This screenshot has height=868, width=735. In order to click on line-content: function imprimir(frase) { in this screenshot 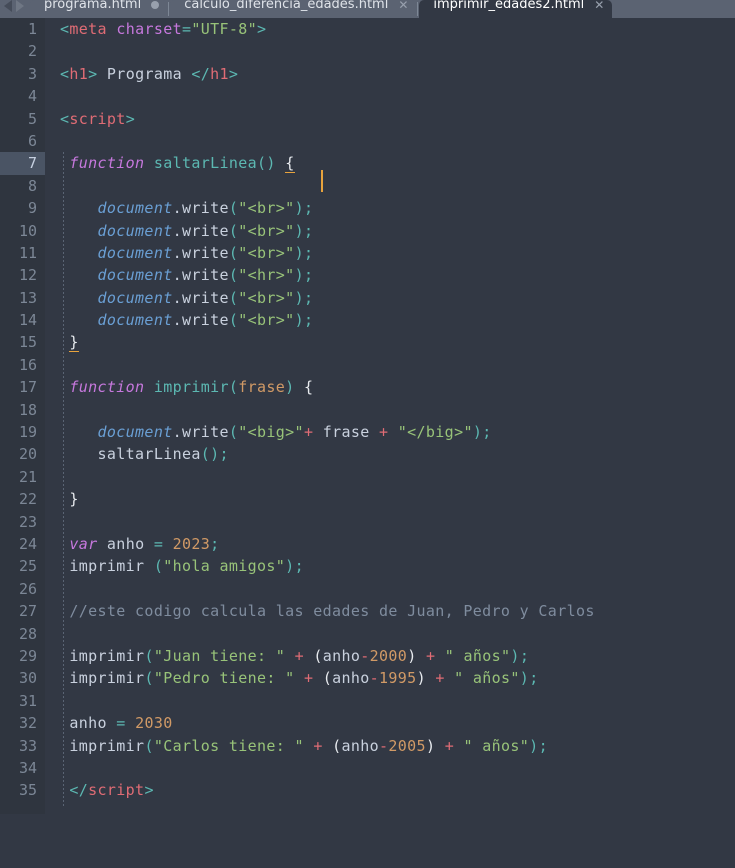, I will do `click(186, 387)`.